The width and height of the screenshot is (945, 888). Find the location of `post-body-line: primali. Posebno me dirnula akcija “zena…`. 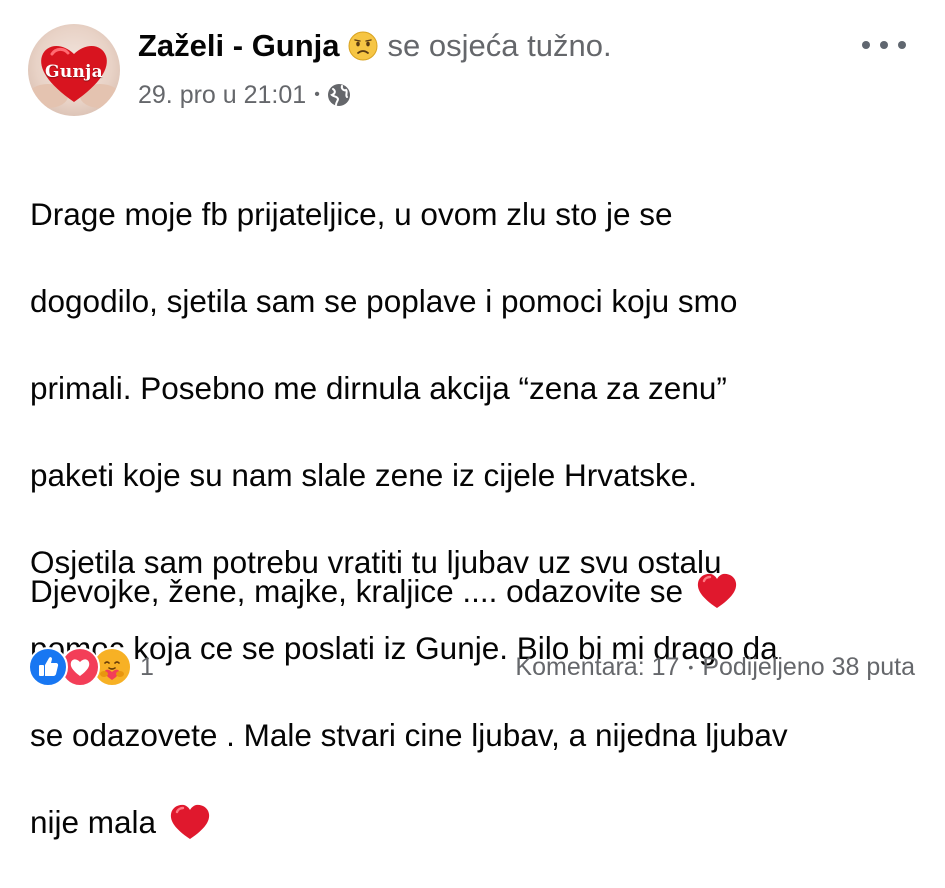

post-body-line: primali. Posebno me dirnula akcija “zena… is located at coordinates (378, 388).